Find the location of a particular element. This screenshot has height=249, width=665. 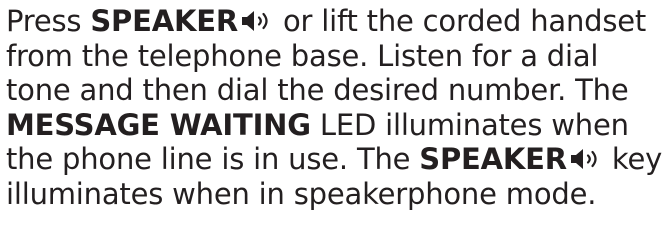

line4-text-after: LED illuminates when is located at coordinates (469, 124).